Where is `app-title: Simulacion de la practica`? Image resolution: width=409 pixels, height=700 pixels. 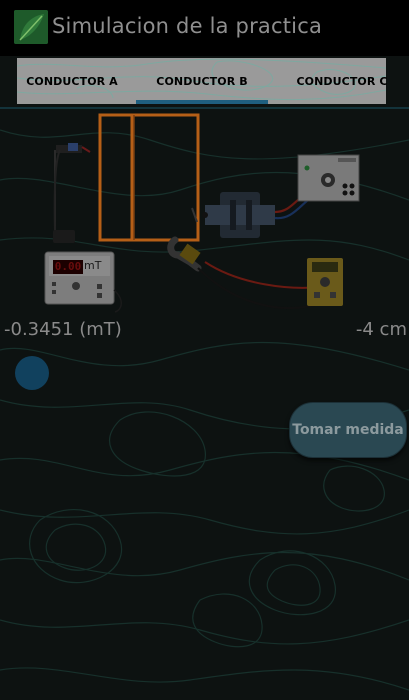 app-title: Simulacion de la practica is located at coordinates (187, 26).